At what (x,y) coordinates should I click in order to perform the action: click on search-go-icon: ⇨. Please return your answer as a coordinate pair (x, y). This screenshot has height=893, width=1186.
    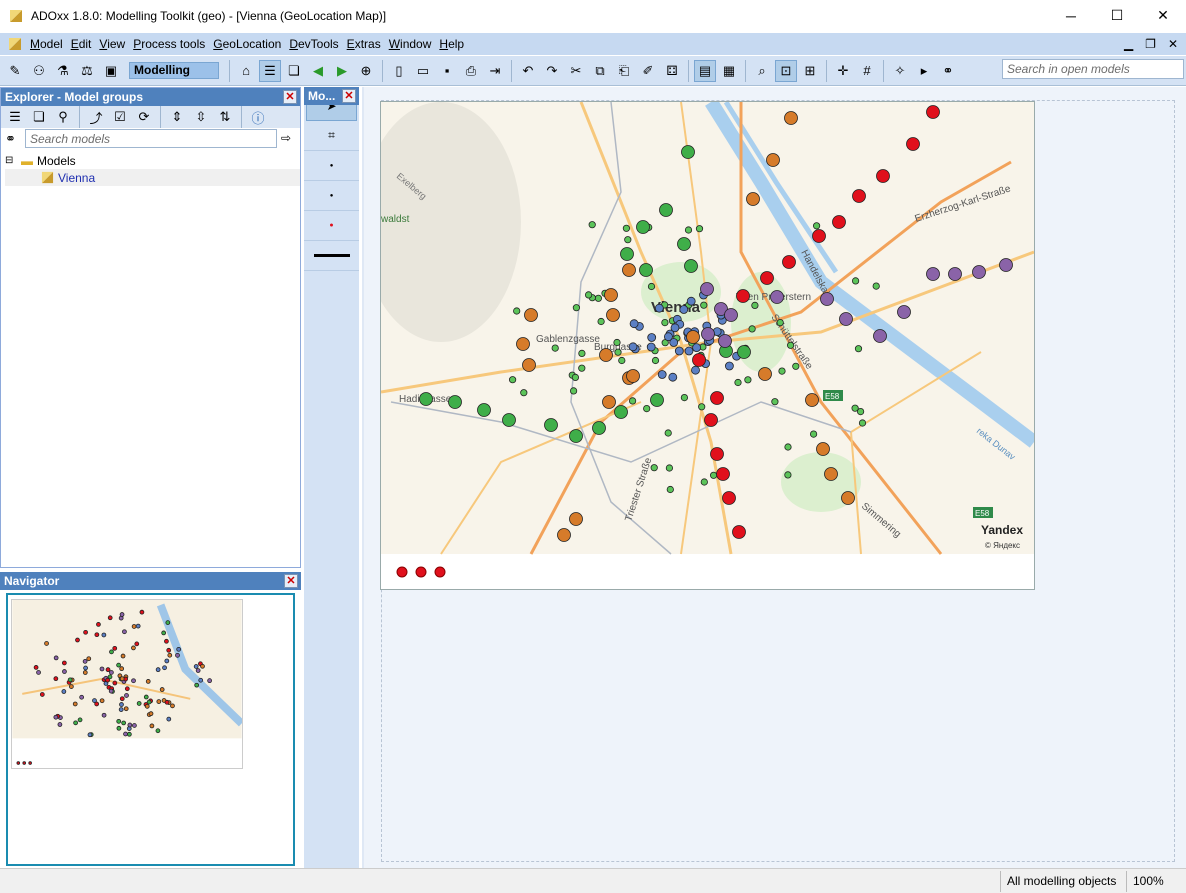
    Looking at the image, I should click on (286, 138).